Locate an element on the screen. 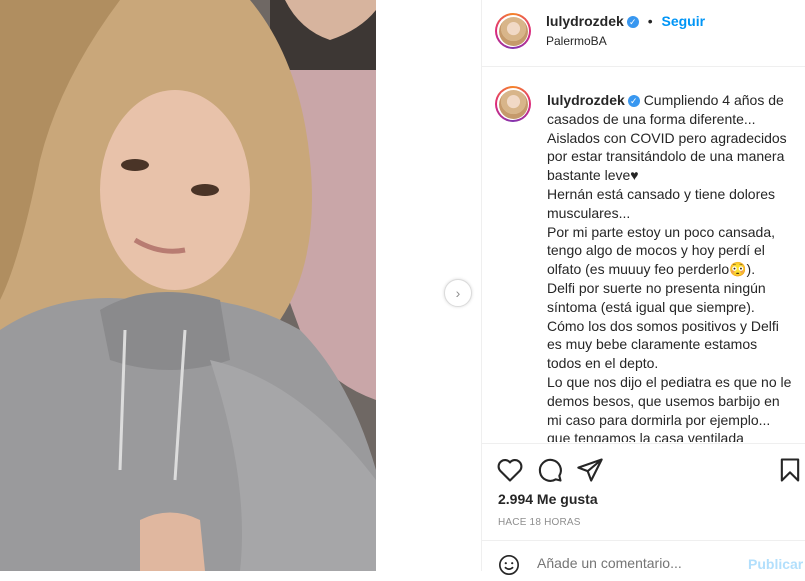 The width and height of the screenshot is (805, 581). header-user-row: lulydrozdek ✓ • Seguir is located at coordinates (625, 21).